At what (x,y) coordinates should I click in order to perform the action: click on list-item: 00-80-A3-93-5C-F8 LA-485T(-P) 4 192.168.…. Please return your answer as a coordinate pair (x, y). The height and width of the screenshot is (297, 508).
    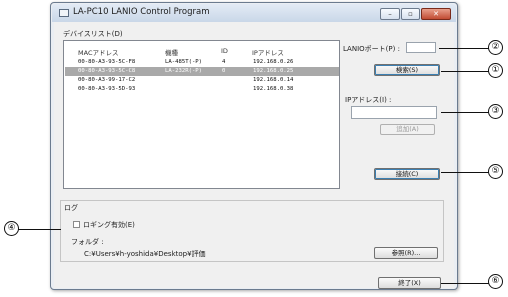
    Looking at the image, I should click on (202, 62).